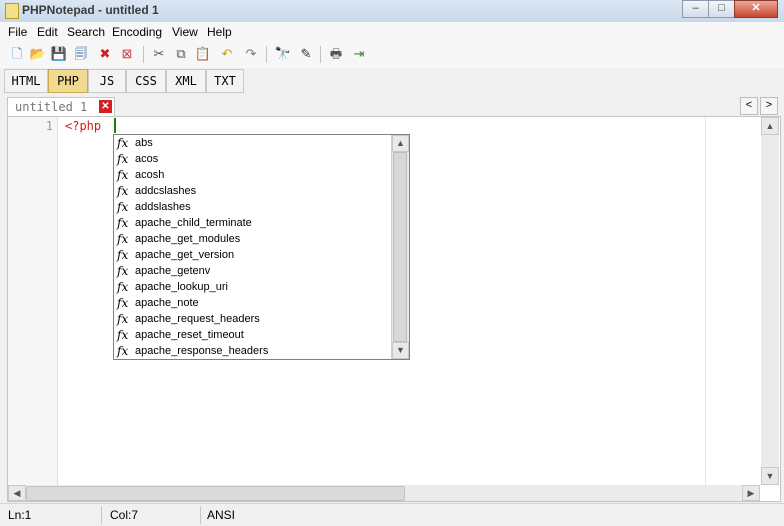 The image size is (784, 526). What do you see at coordinates (150, 175) in the screenshot?
I see `autocomplete-item-label: acosh` at bounding box center [150, 175].